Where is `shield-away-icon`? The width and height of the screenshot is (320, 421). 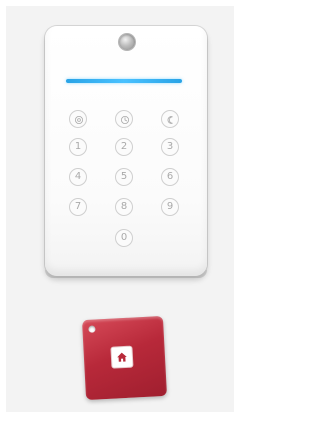 shield-away-icon is located at coordinates (79, 120).